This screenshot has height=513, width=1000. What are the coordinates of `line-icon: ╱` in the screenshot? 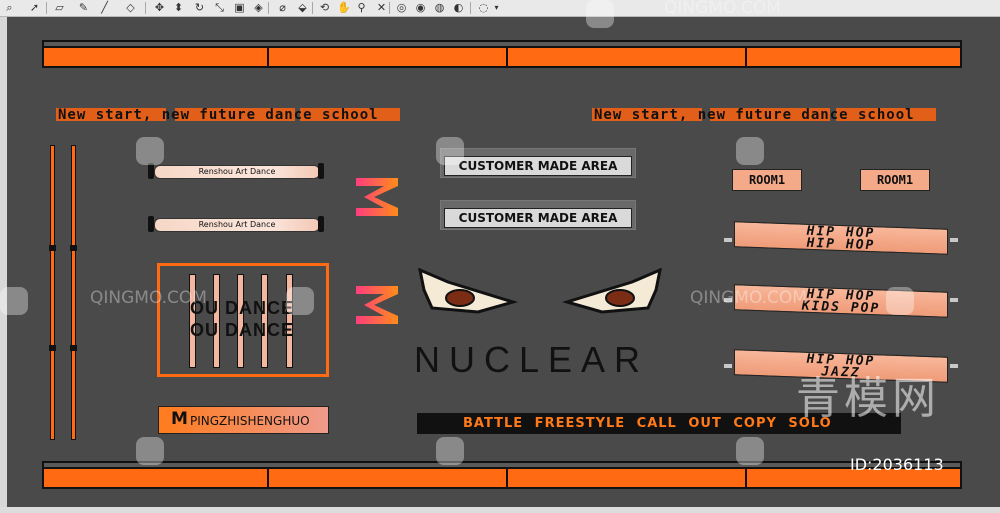 It's located at (104, 7).